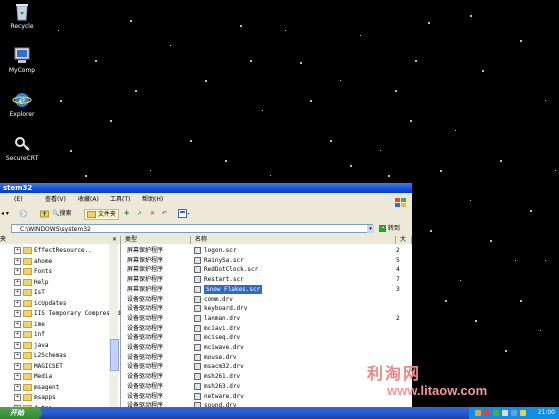 Image resolution: width=559 pixels, height=419 pixels. I want to click on file-row: 屏幕保护程序 Snow Flakes.scr 3, so click(266, 289).